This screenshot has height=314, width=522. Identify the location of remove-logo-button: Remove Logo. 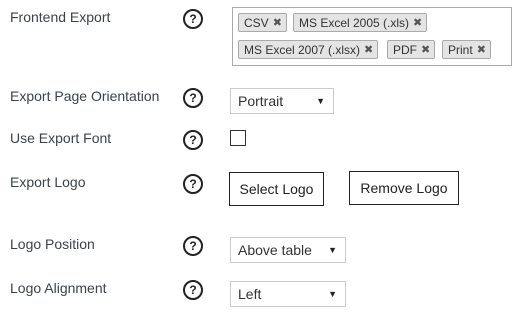
(404, 188).